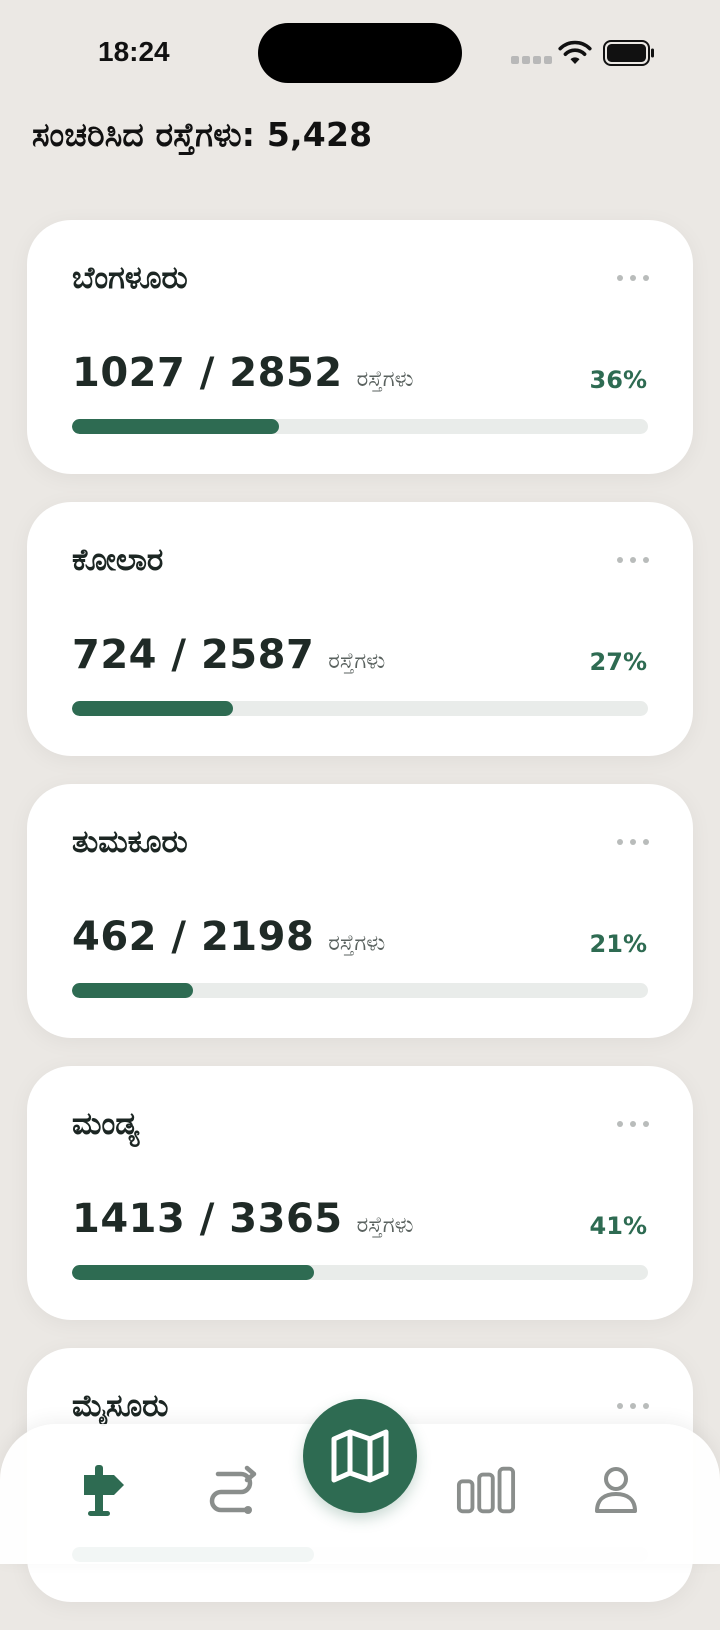 The width and height of the screenshot is (720, 1630). I want to click on completion-percent: 41%, so click(618, 1226).